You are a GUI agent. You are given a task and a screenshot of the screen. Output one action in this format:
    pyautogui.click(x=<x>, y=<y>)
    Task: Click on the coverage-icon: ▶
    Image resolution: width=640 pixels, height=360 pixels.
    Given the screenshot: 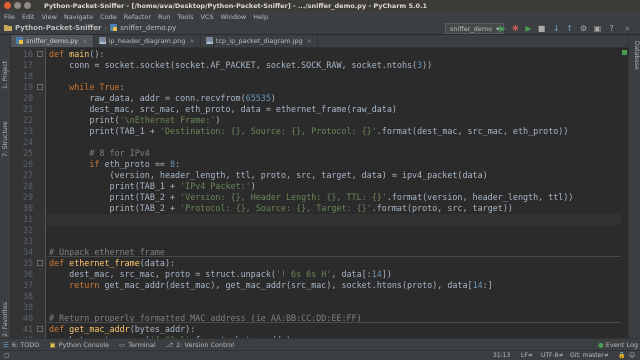 What is the action you would take?
    pyautogui.click(x=528, y=28)
    